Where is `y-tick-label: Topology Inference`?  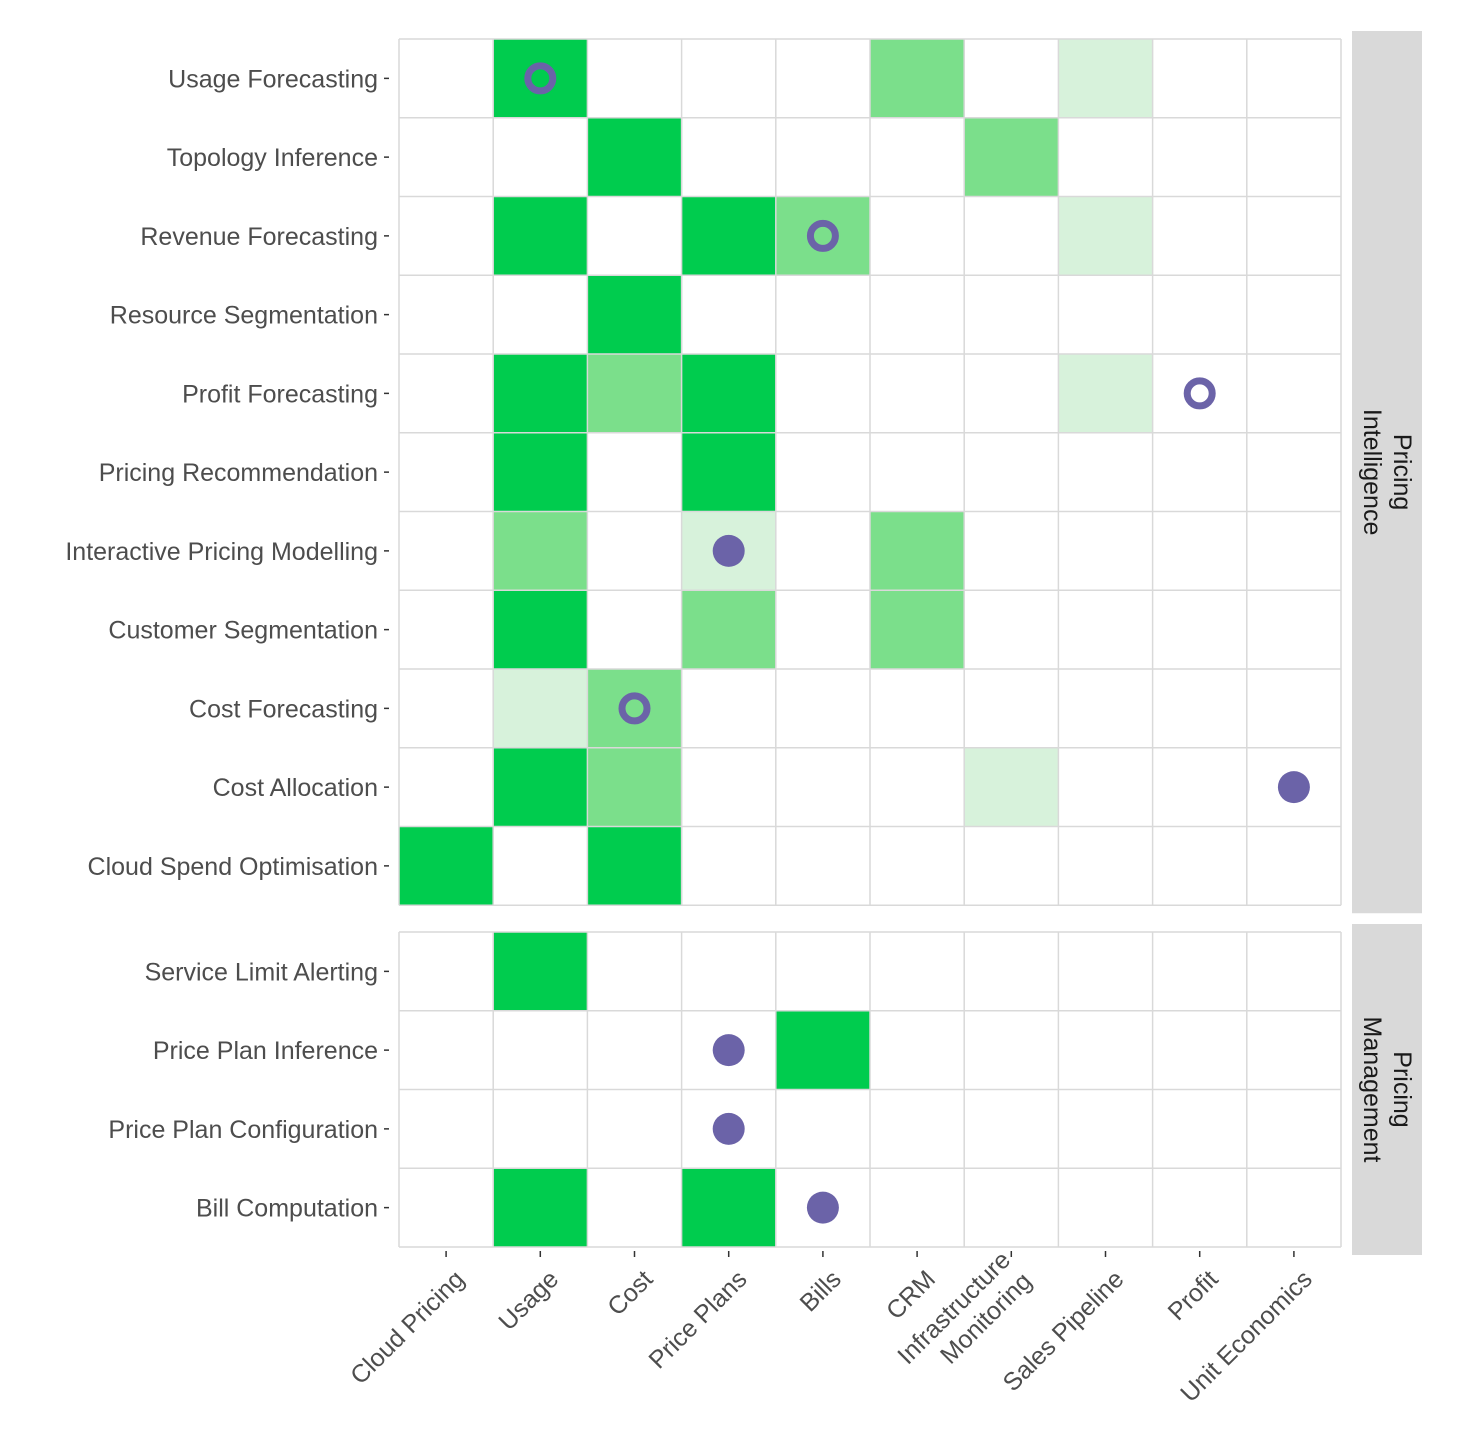
y-tick-label: Topology Inference is located at coordinates (272, 158).